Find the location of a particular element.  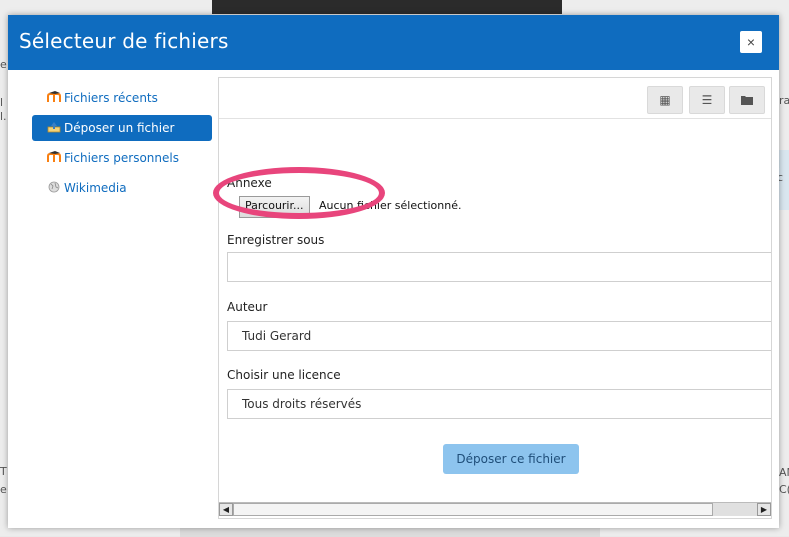

nav-item-upload-file: Déposer un fichier is located at coordinates (122, 128).